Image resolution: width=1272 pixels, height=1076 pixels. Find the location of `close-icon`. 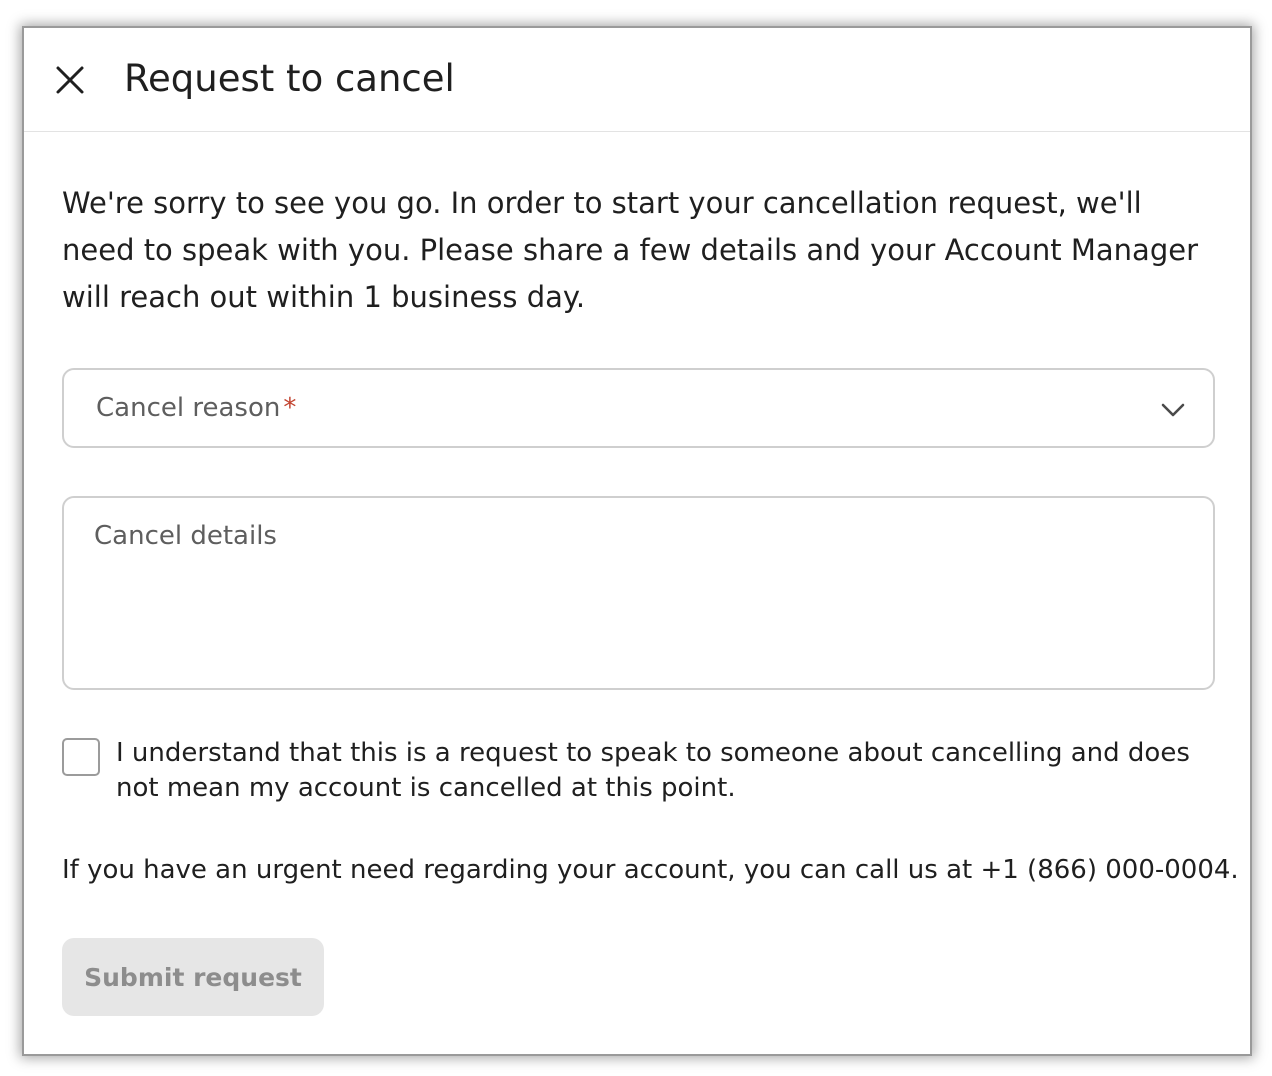

close-icon is located at coordinates (70, 80).